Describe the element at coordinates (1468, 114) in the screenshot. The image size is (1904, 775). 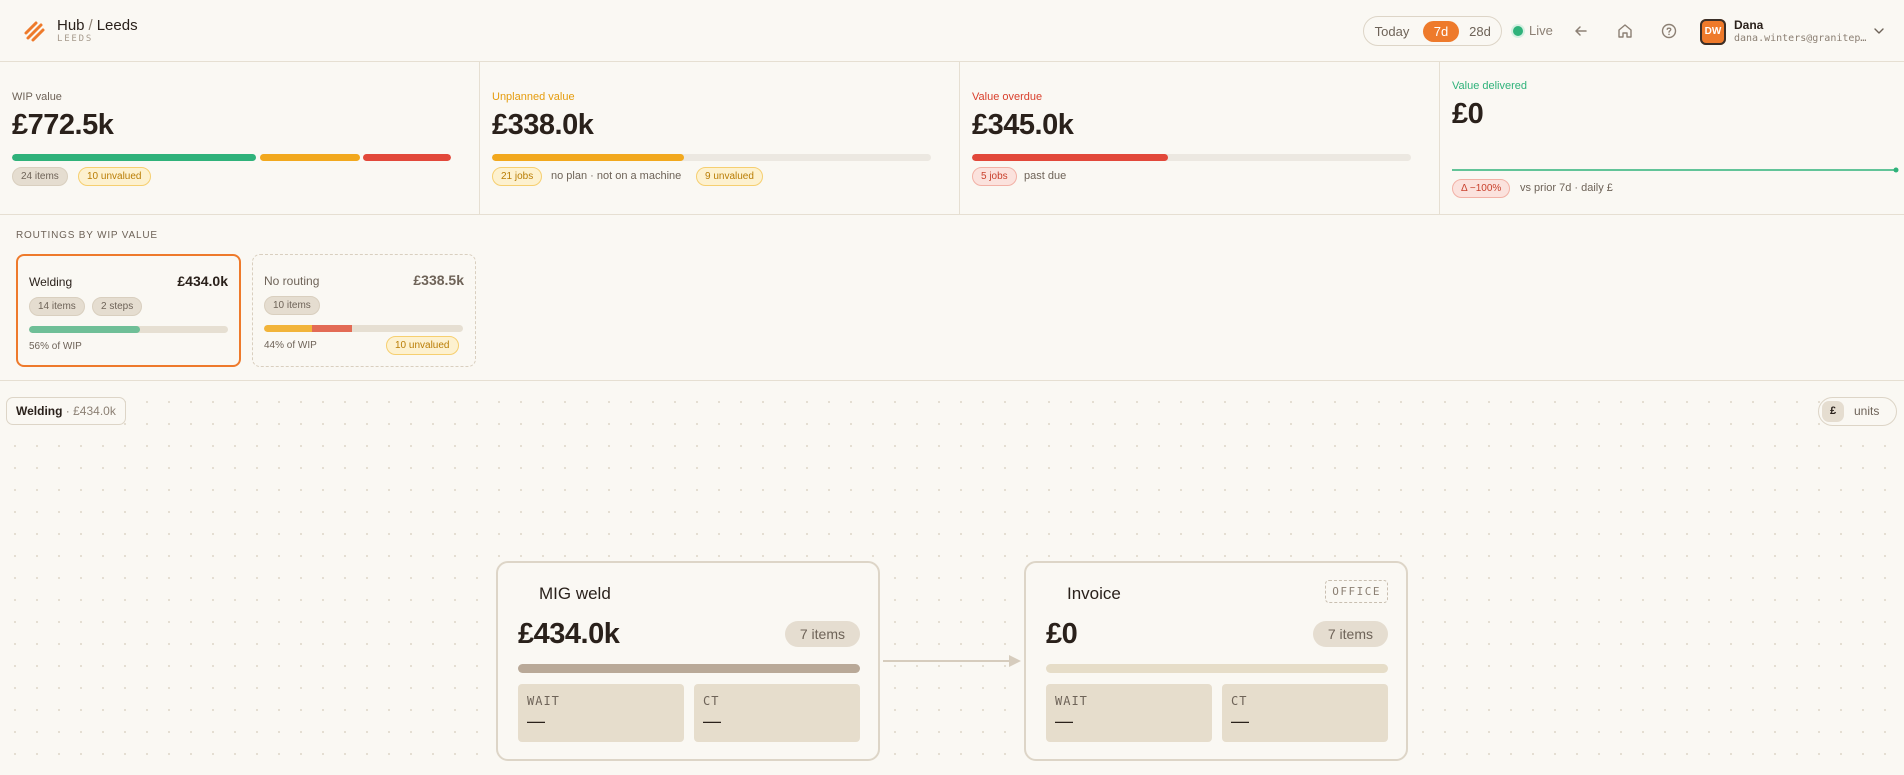
I see `kpi-value: £0` at that location.